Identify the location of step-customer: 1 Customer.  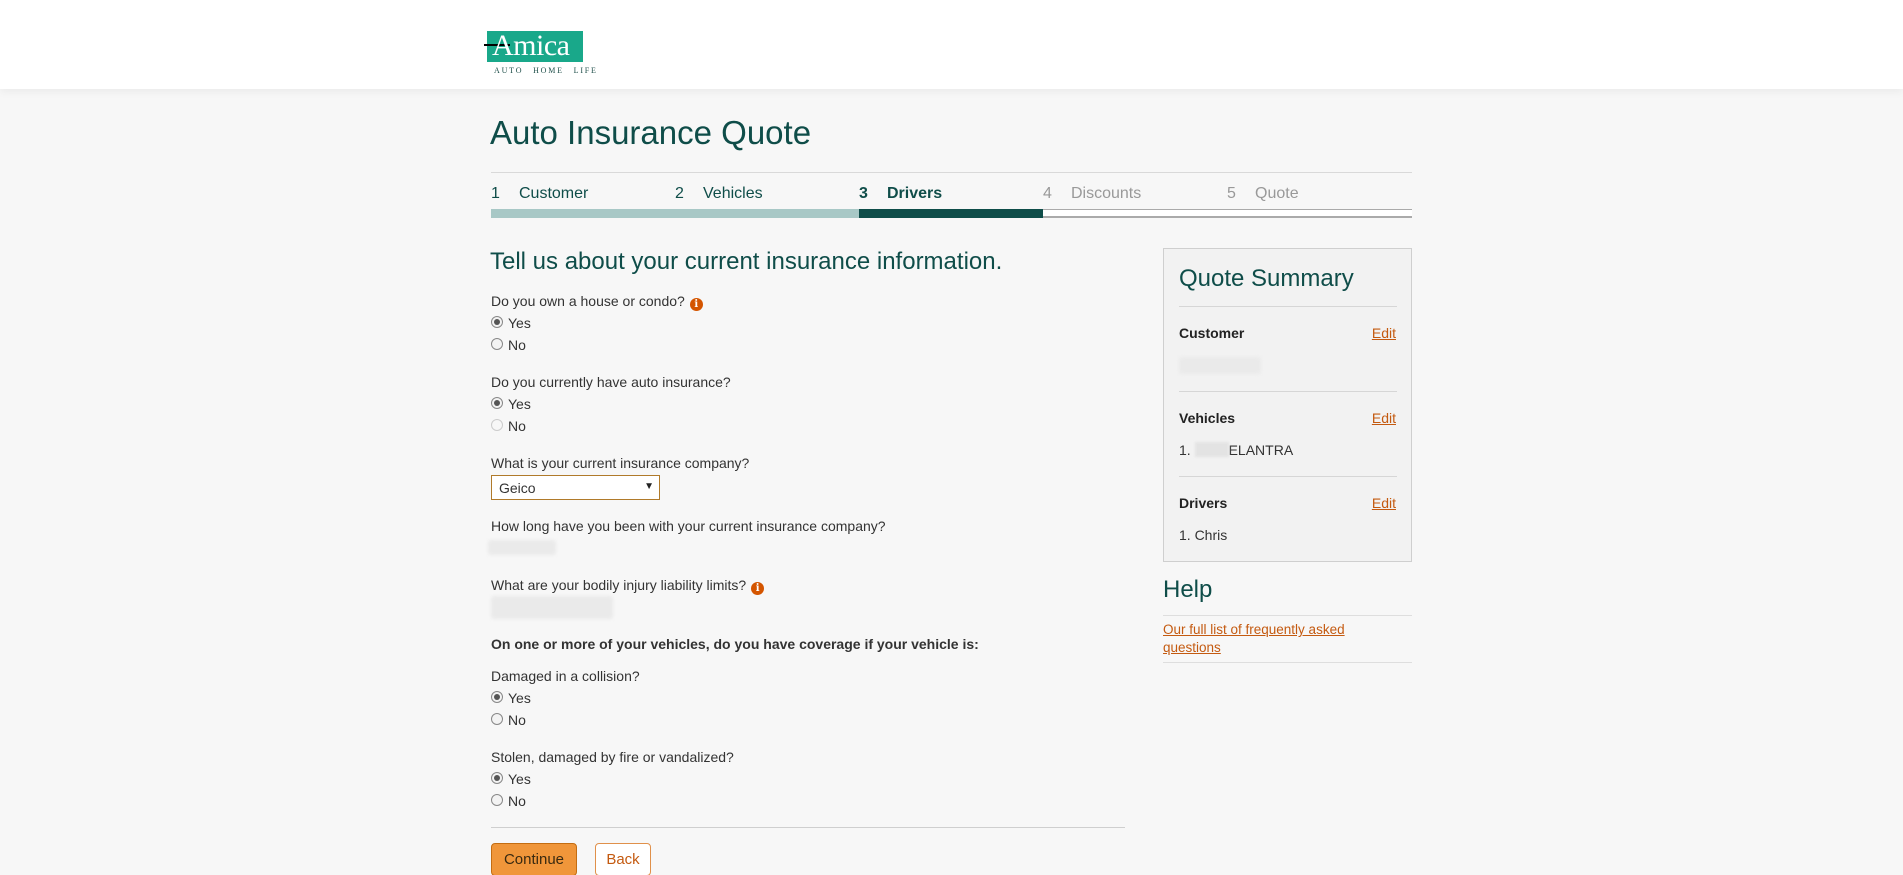
(583, 200).